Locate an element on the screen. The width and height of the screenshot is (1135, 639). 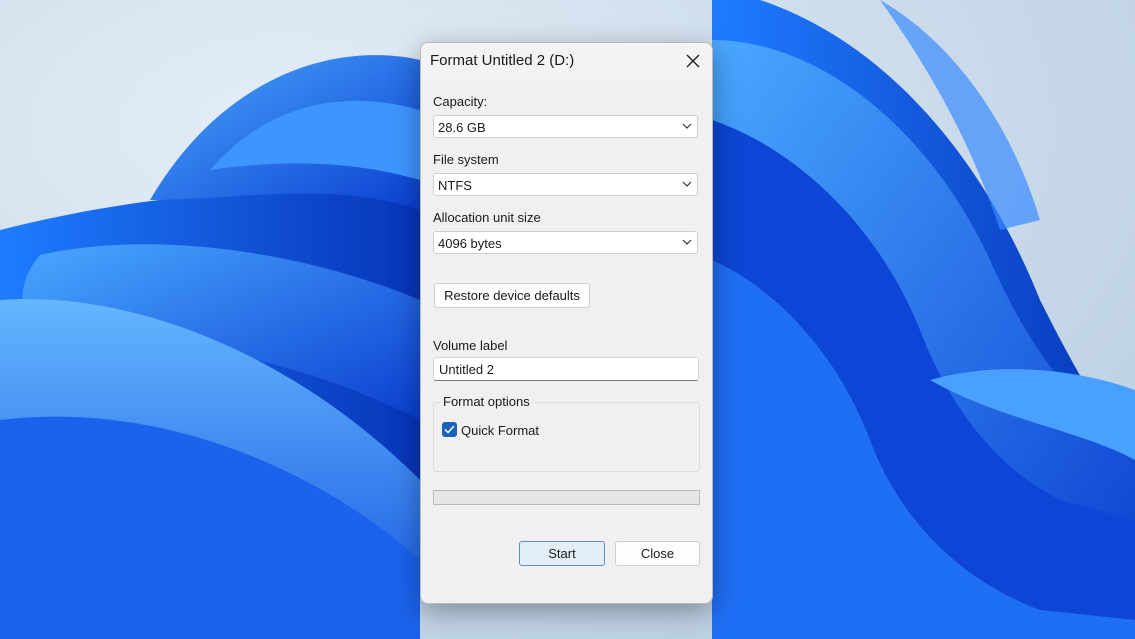
start-button: Start is located at coordinates (562, 553).